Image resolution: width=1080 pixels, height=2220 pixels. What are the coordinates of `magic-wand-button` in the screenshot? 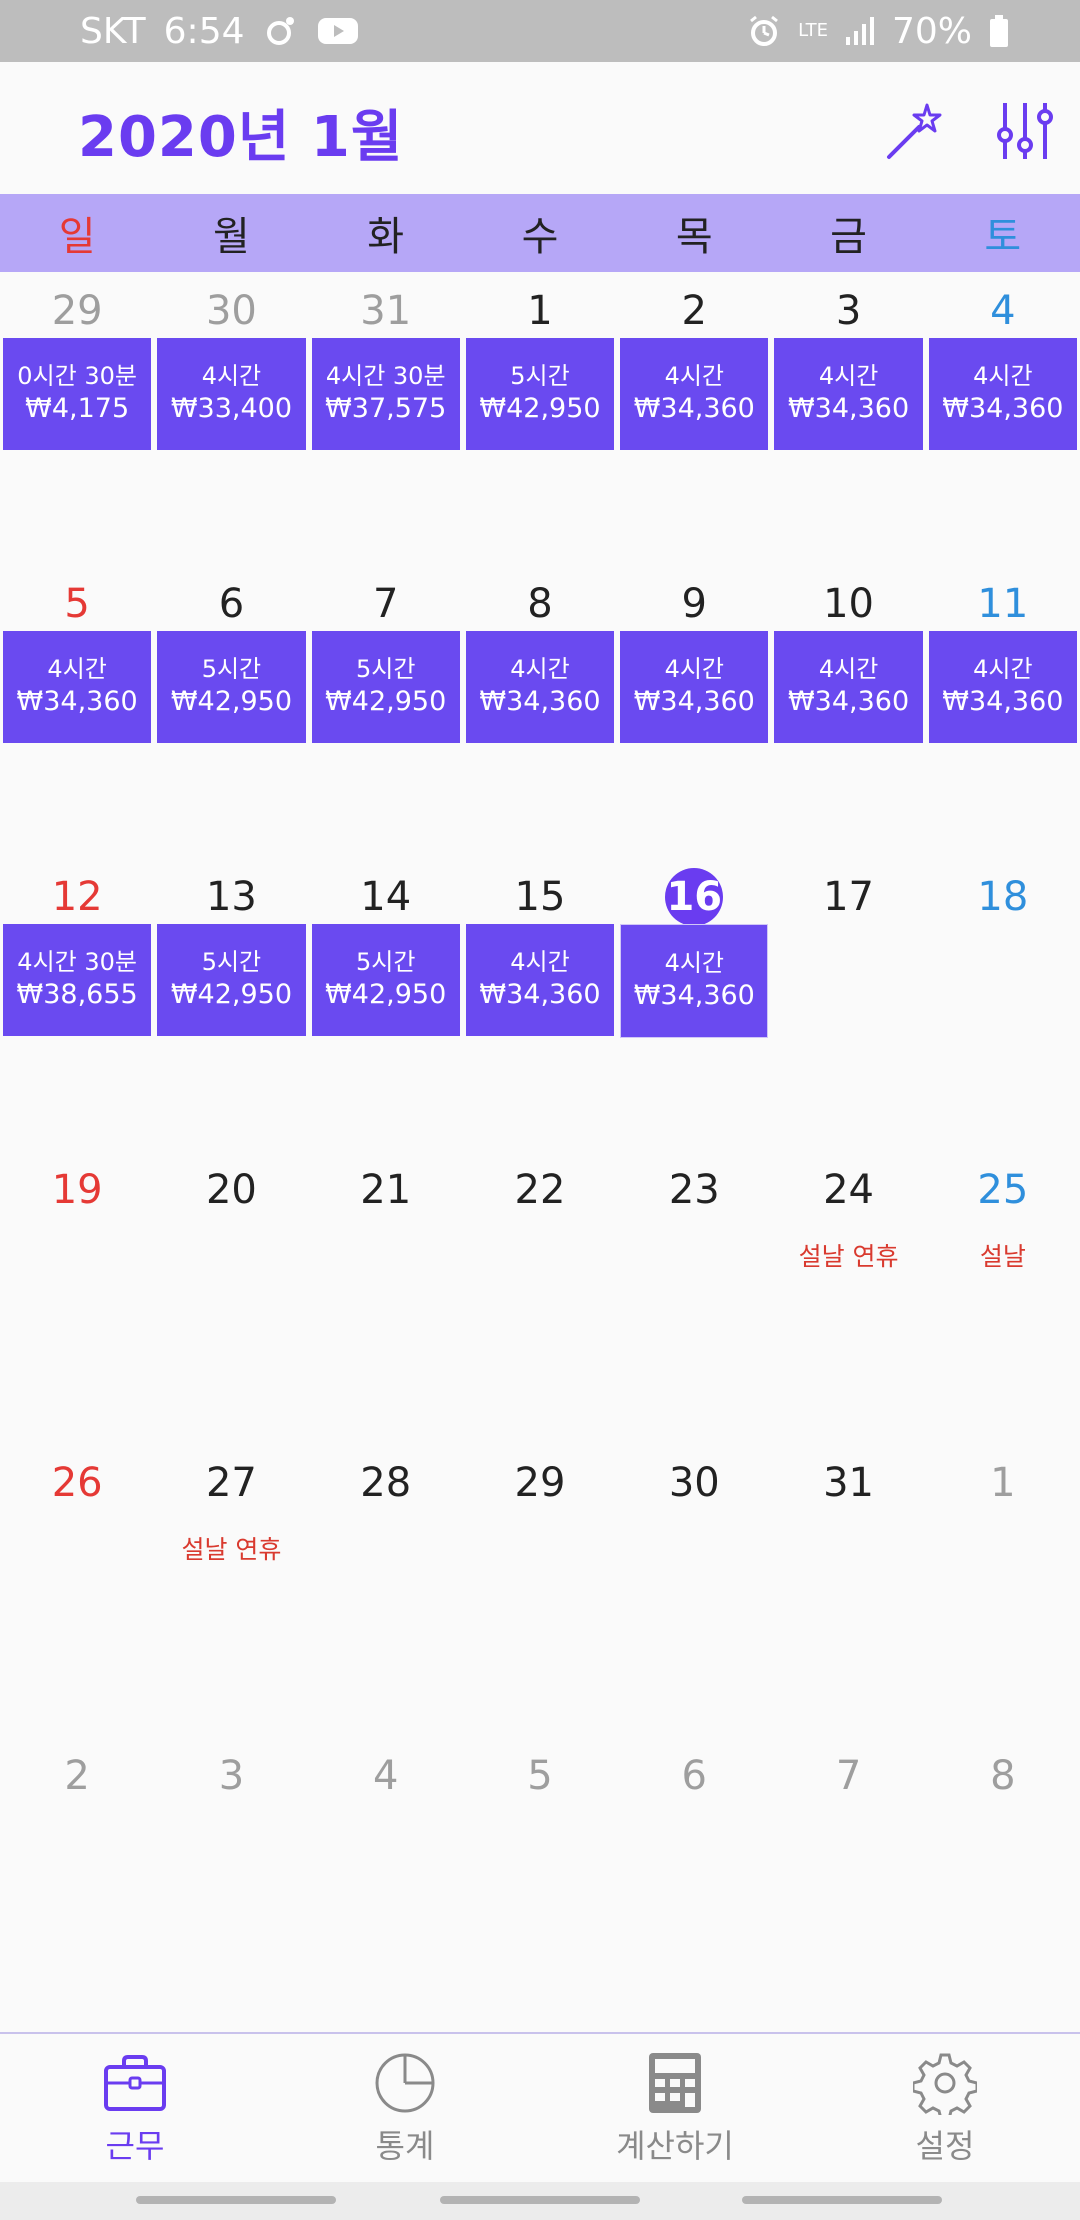 It's located at (915, 131).